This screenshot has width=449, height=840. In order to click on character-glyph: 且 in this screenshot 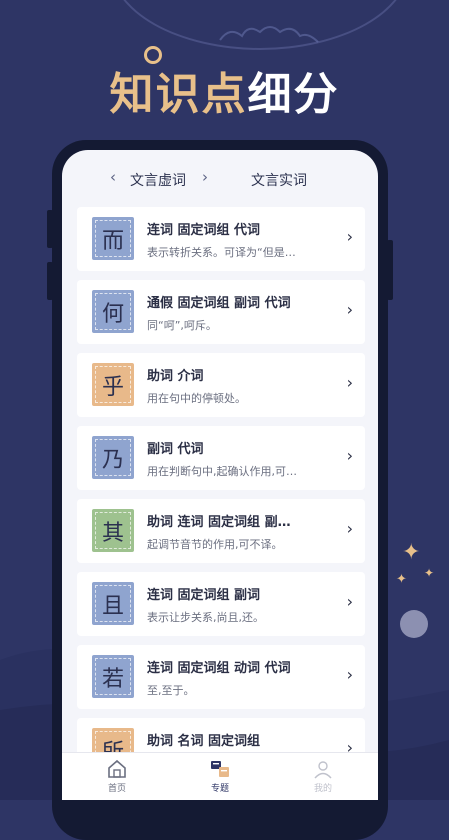, I will do `click(112, 606)`.